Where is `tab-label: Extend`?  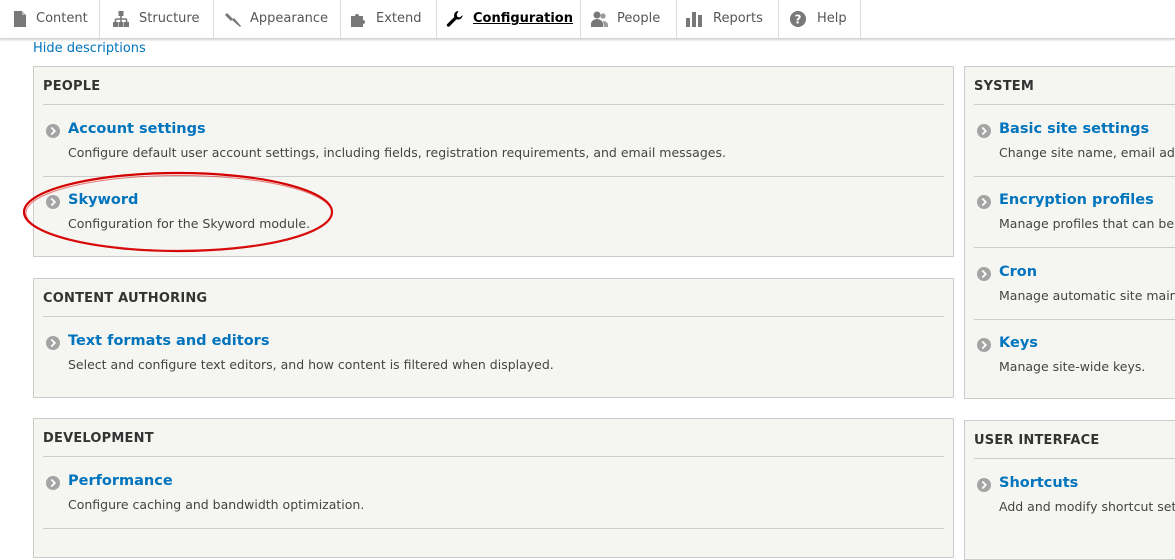 tab-label: Extend is located at coordinates (399, 18).